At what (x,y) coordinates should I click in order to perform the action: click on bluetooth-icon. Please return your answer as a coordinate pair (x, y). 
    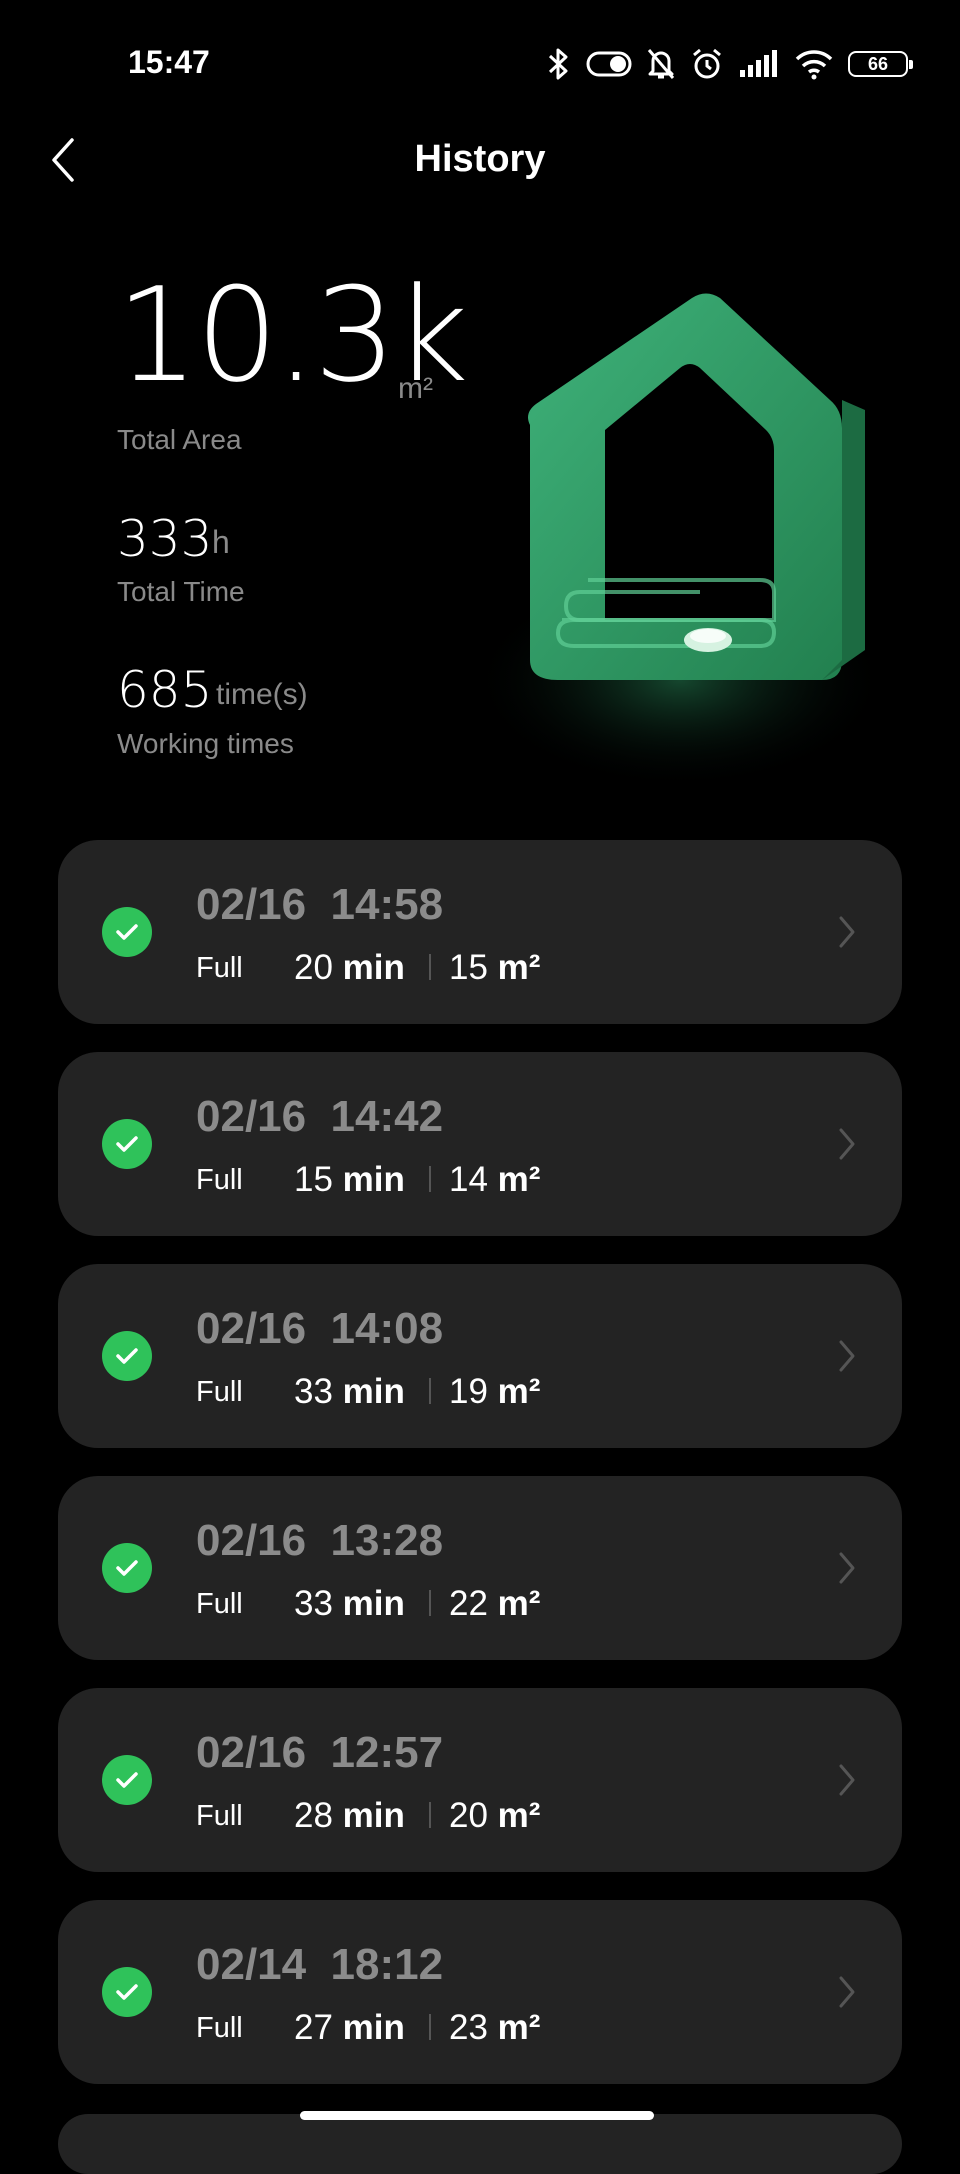
    Looking at the image, I should click on (558, 64).